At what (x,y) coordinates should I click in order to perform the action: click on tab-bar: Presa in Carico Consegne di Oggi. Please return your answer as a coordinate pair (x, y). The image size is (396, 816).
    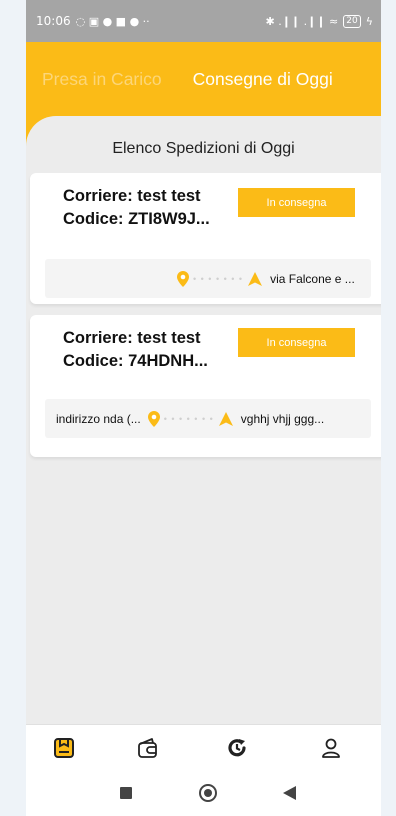
    Looking at the image, I should click on (203, 79).